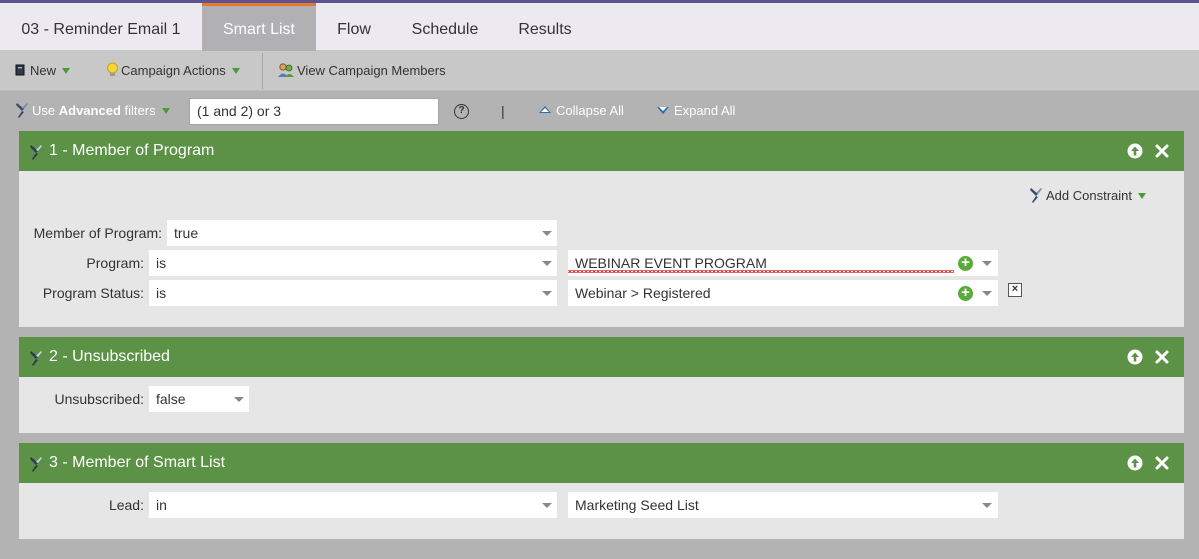 Image resolution: width=1199 pixels, height=559 pixels. I want to click on filter-header-3: 3 - Member of Smart List, so click(601, 463).